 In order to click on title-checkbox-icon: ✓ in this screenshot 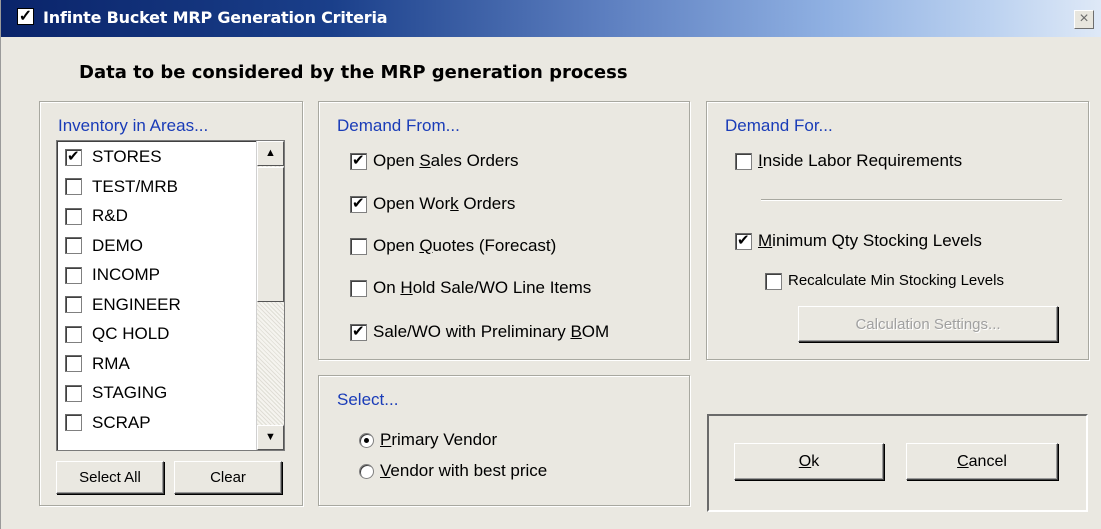, I will do `click(25, 16)`.